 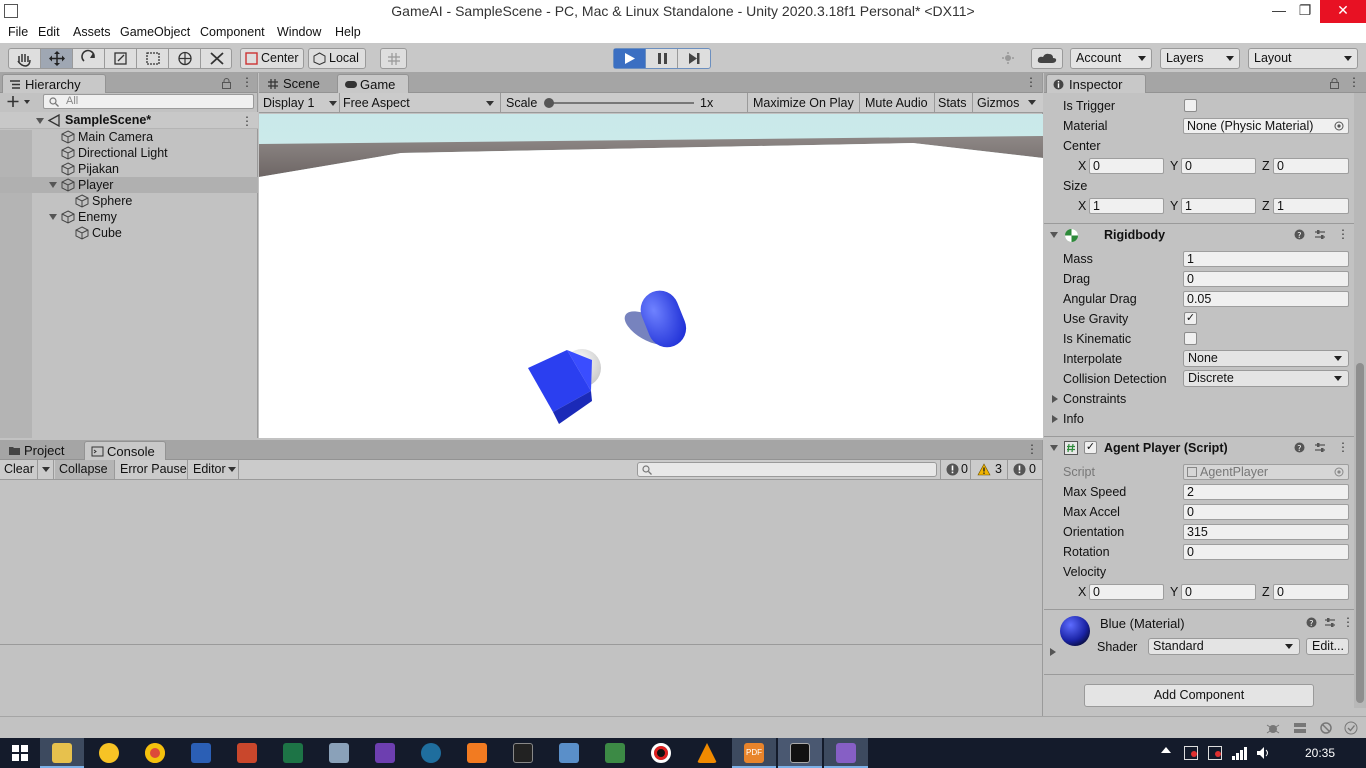 I want to click on progress-check-icon, so click(x=1351, y=728).